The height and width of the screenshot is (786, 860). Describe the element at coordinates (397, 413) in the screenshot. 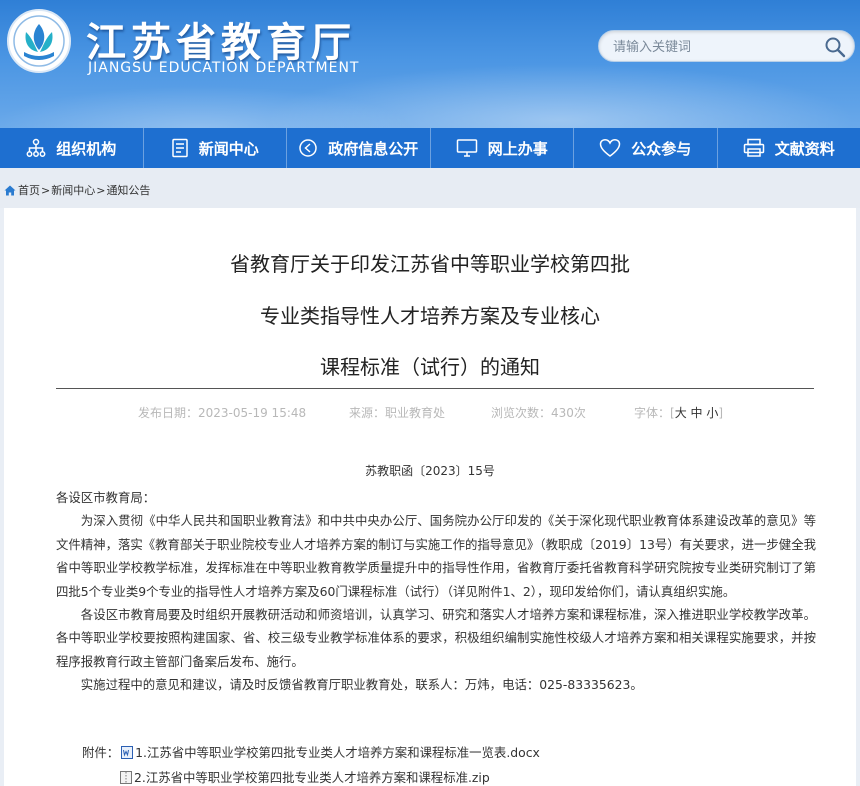

I see `article-source: 来源：职业教育处` at that location.